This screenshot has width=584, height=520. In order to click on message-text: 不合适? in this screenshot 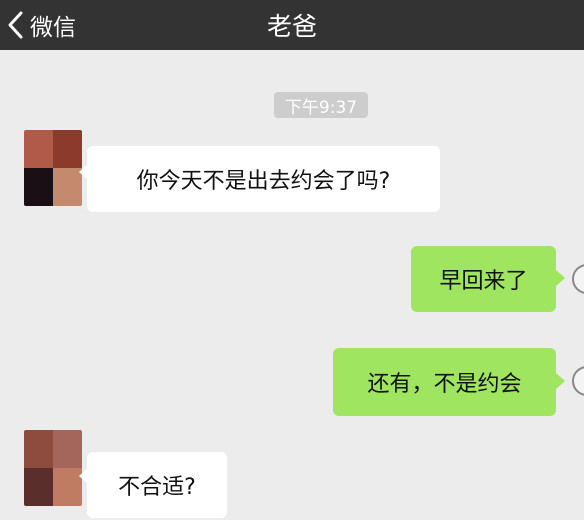, I will do `click(157, 487)`.